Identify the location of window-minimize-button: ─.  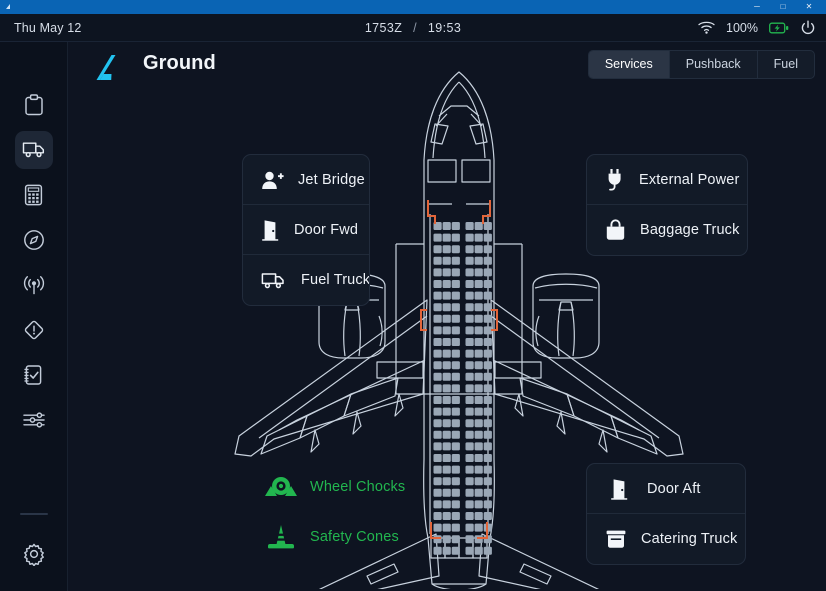
(757, 7).